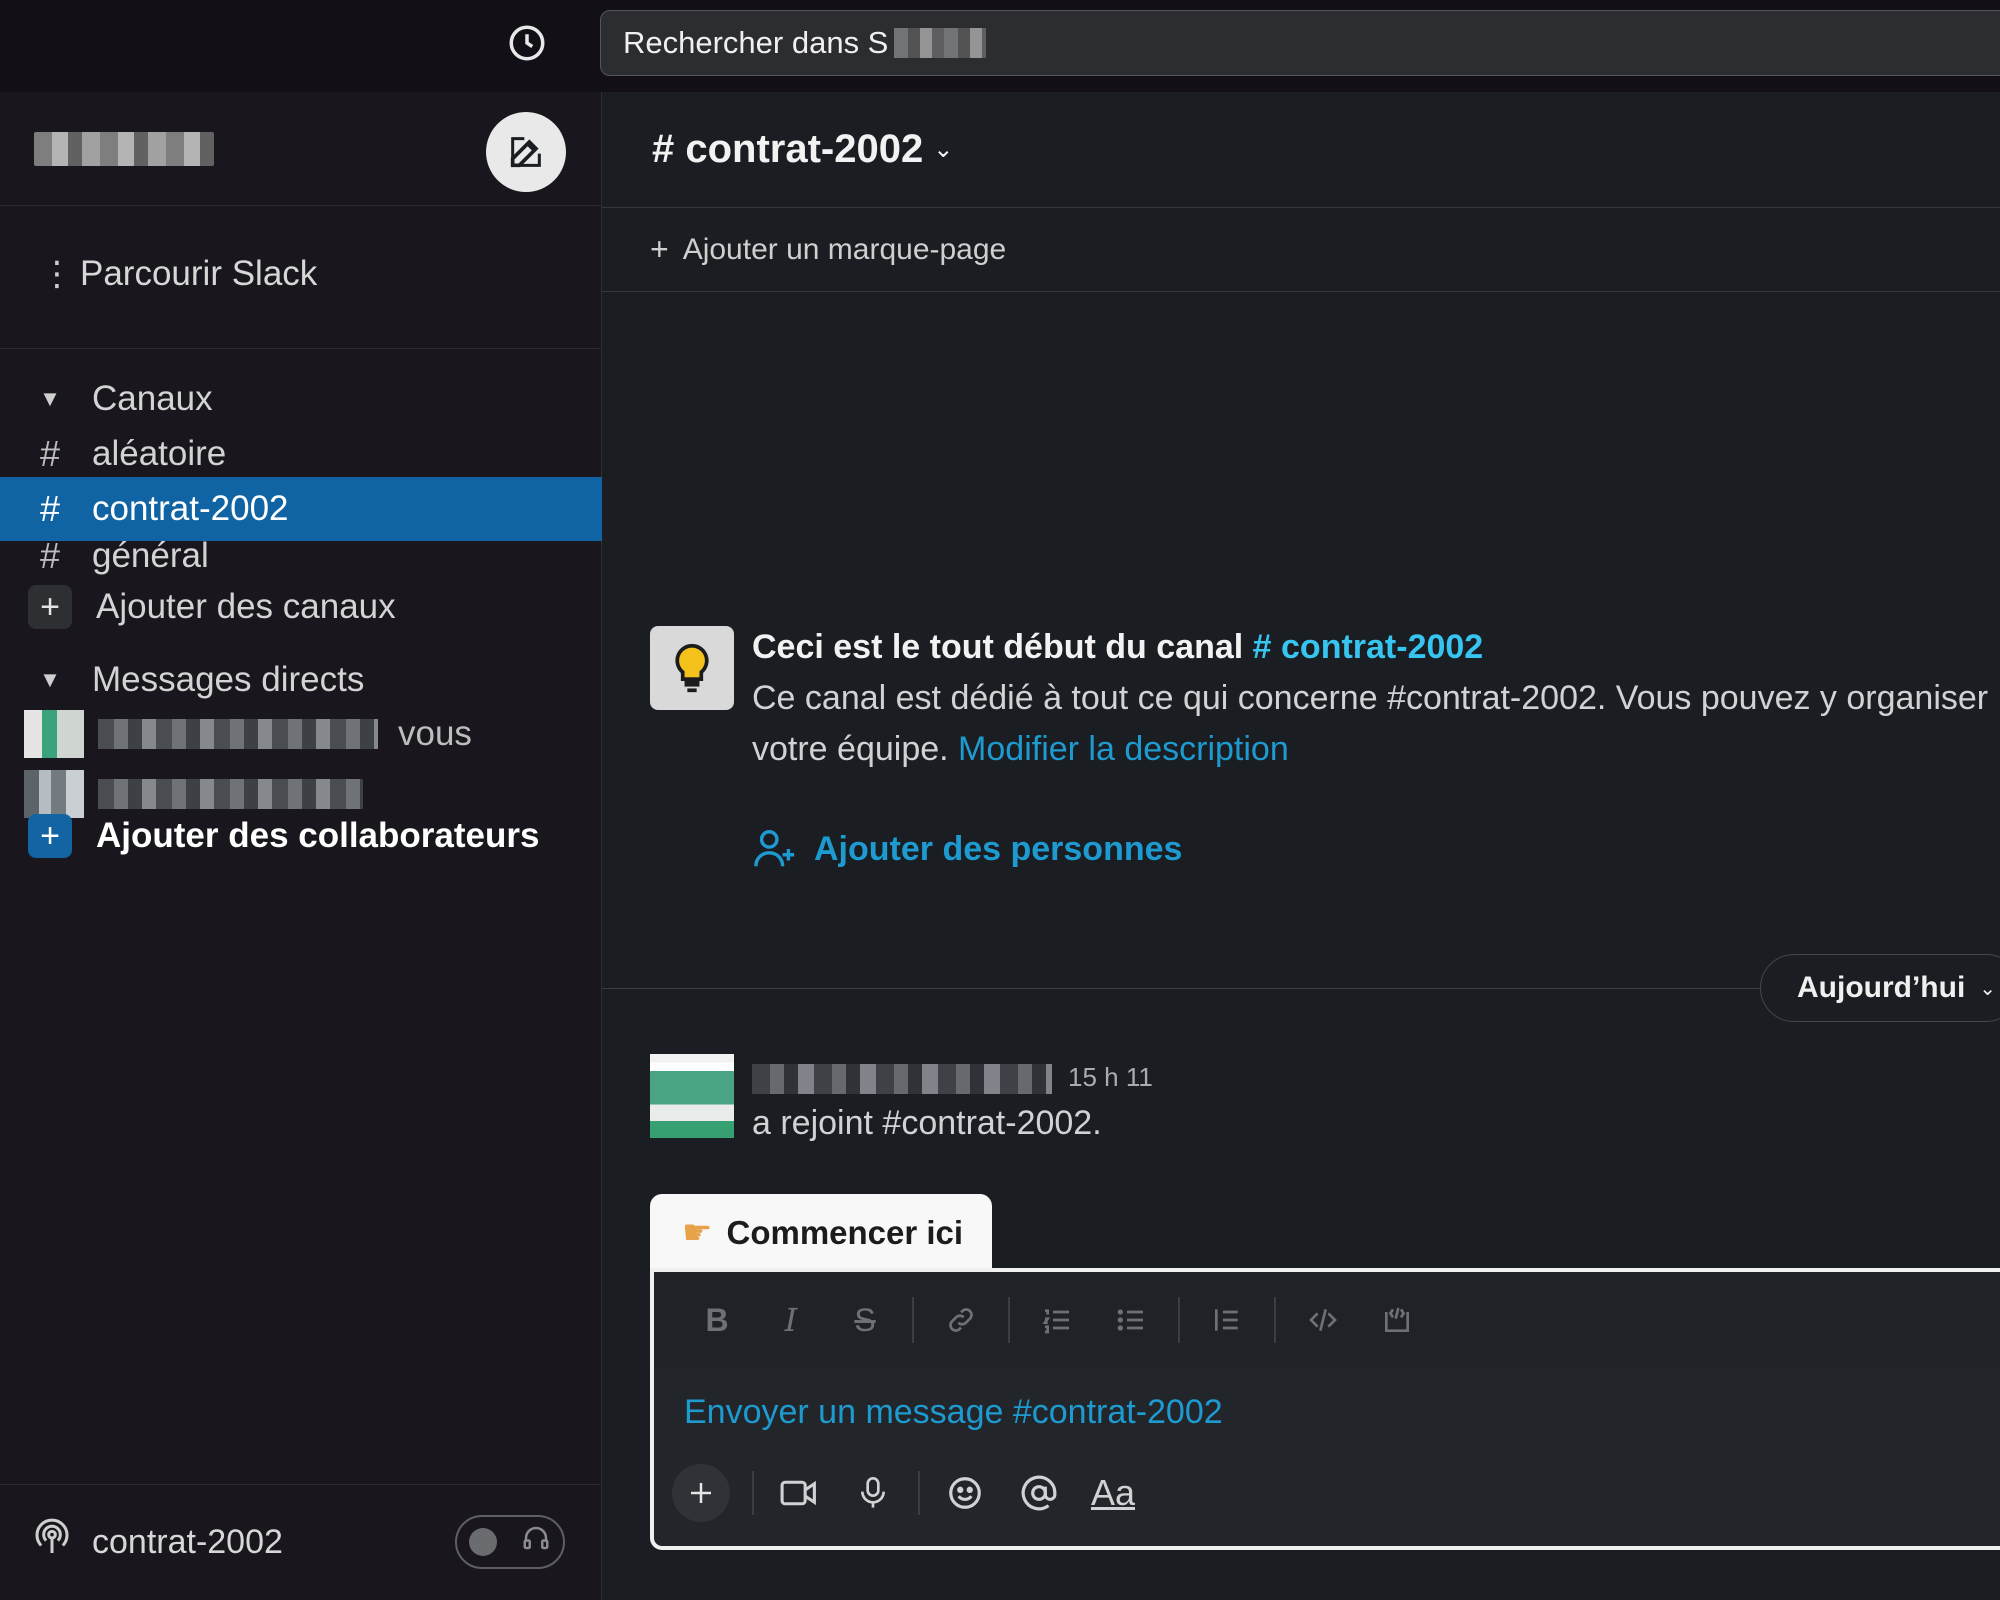 This screenshot has height=1600, width=2000. Describe the element at coordinates (873, 1493) in the screenshot. I see `microphone-icon` at that location.